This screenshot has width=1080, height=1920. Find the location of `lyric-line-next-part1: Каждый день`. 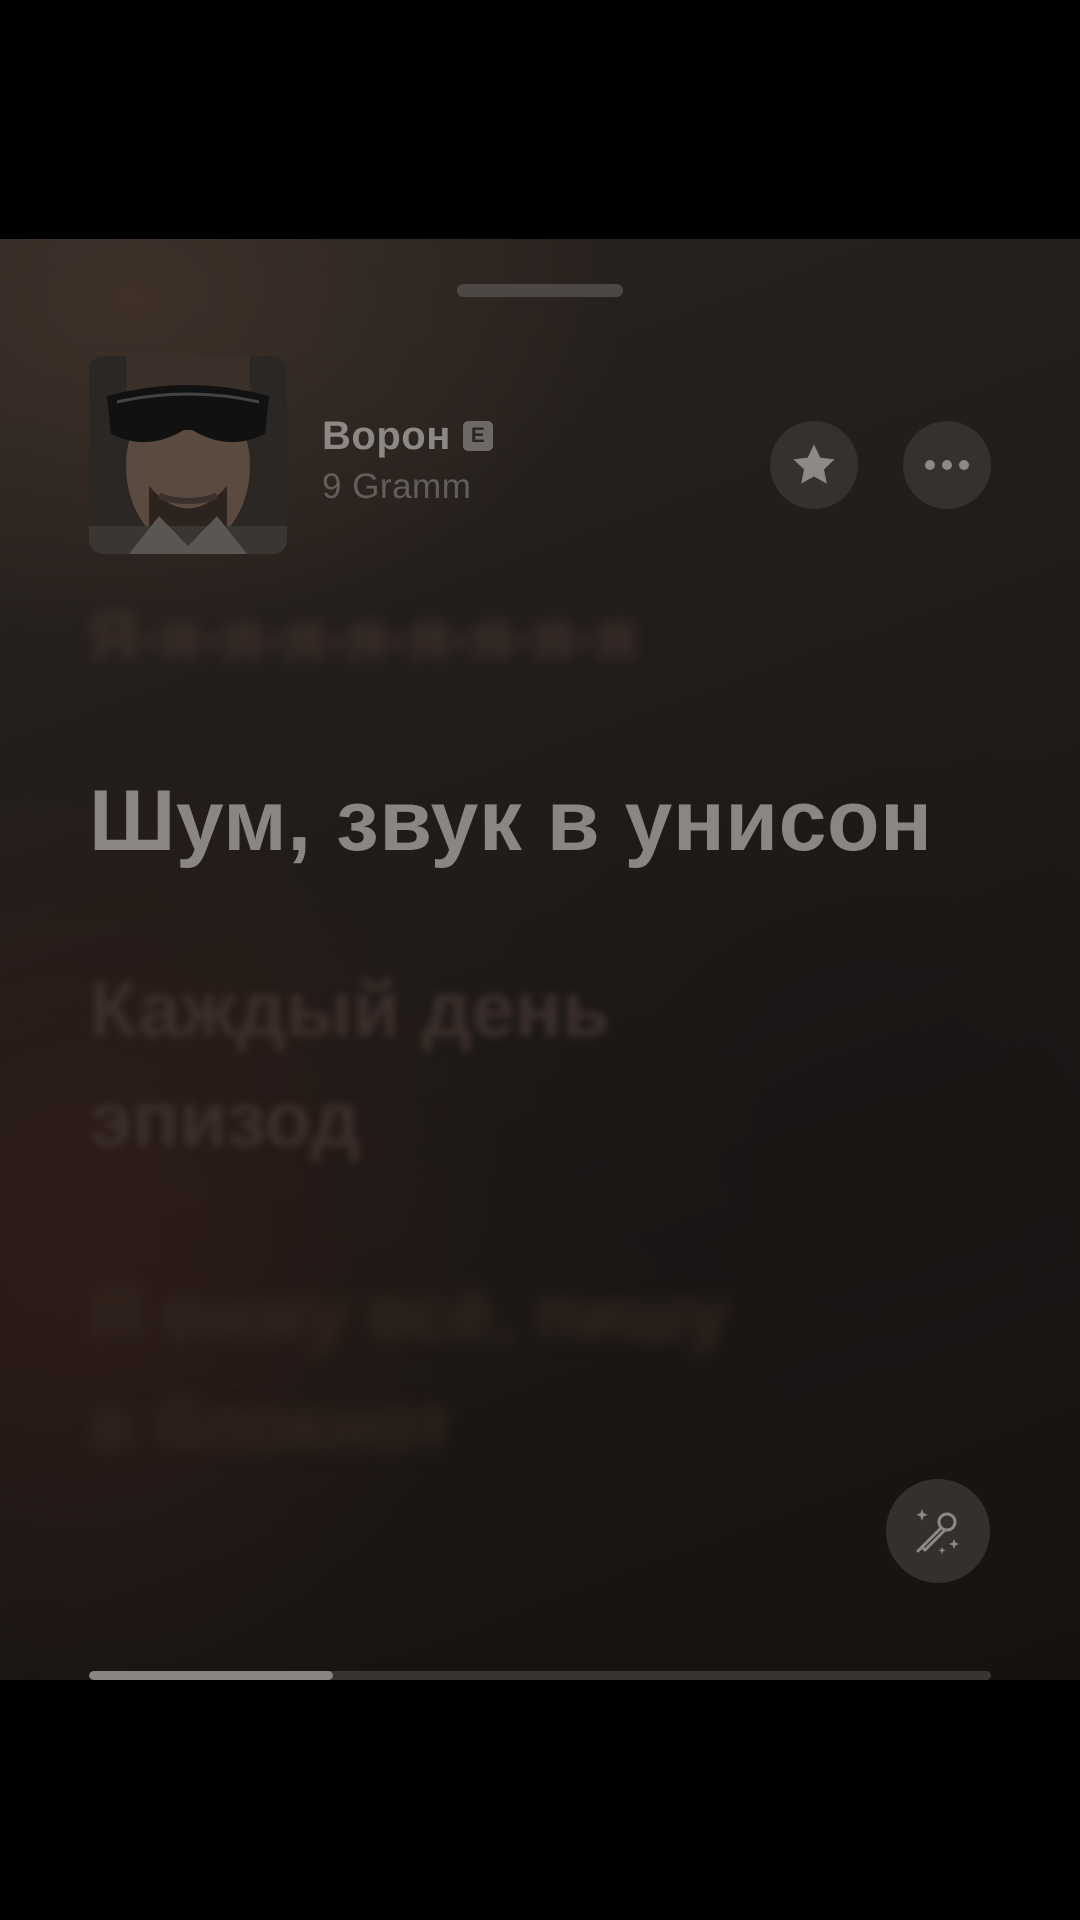

lyric-line-next-part1: Каждый день is located at coordinates (349, 1009).